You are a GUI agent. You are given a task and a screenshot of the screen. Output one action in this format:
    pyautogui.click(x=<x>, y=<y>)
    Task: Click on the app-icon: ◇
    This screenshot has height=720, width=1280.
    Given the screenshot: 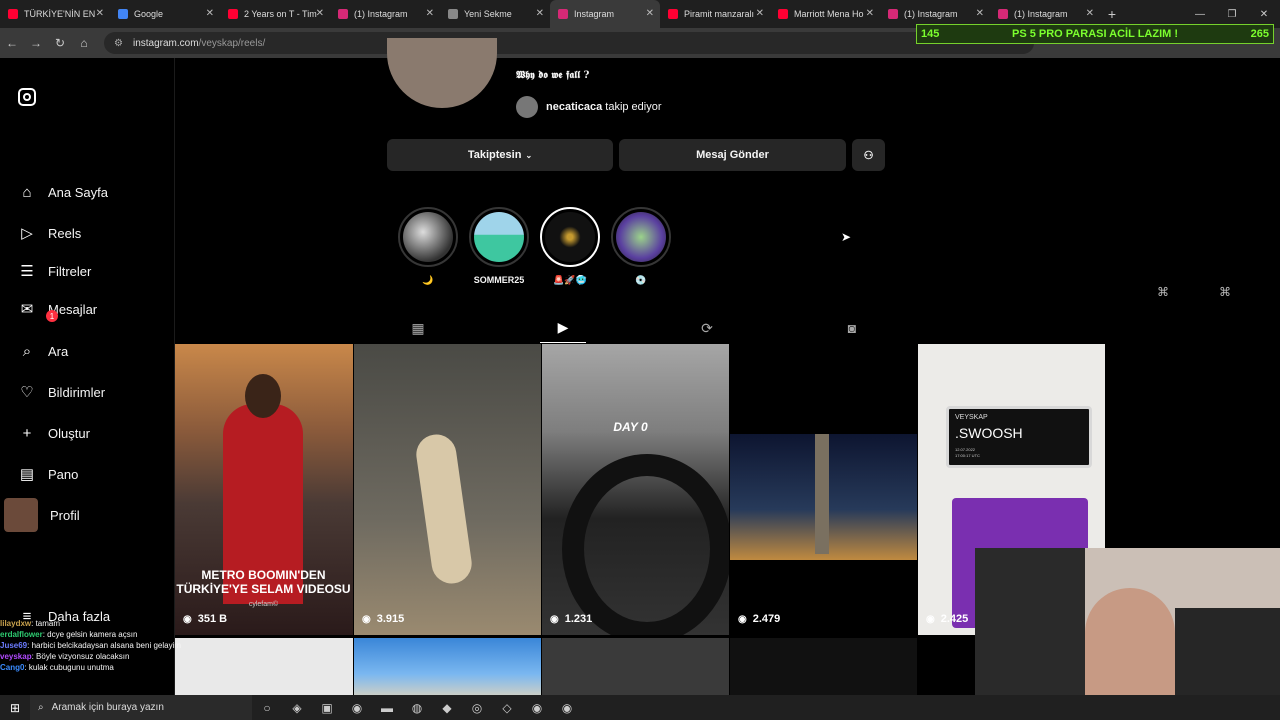 What is the action you would take?
    pyautogui.click(x=507, y=708)
    